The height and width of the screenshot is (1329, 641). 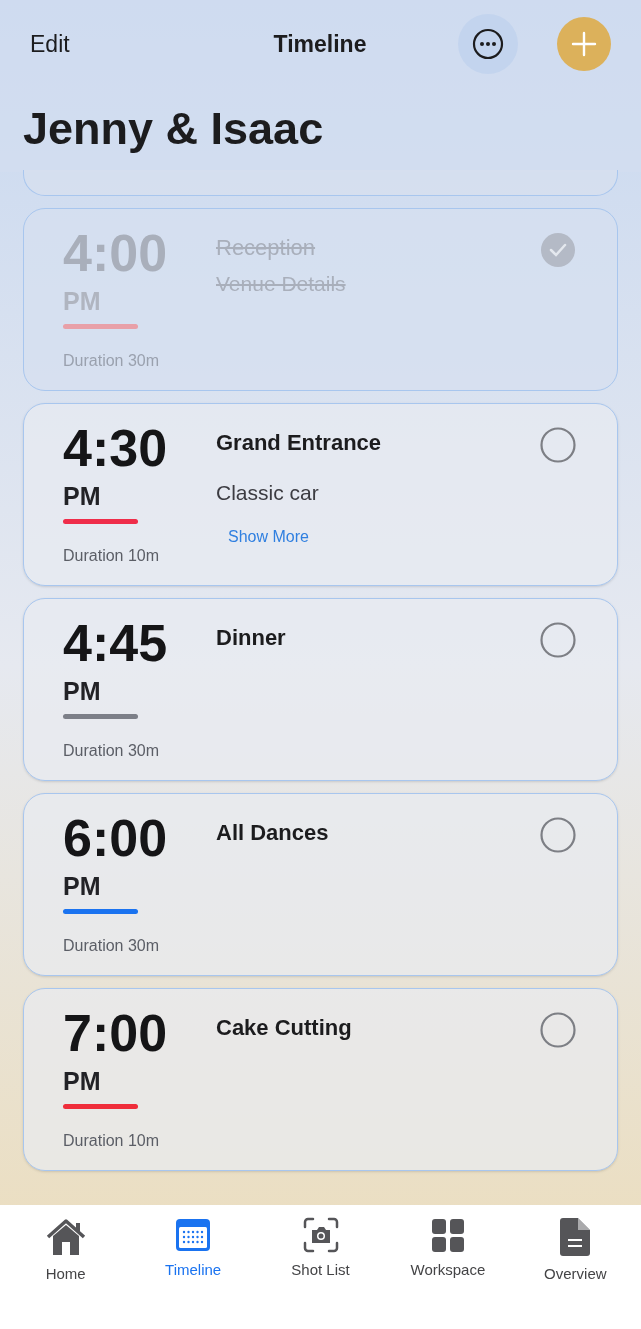 I want to click on event-title: Grand Entrance, so click(x=299, y=443).